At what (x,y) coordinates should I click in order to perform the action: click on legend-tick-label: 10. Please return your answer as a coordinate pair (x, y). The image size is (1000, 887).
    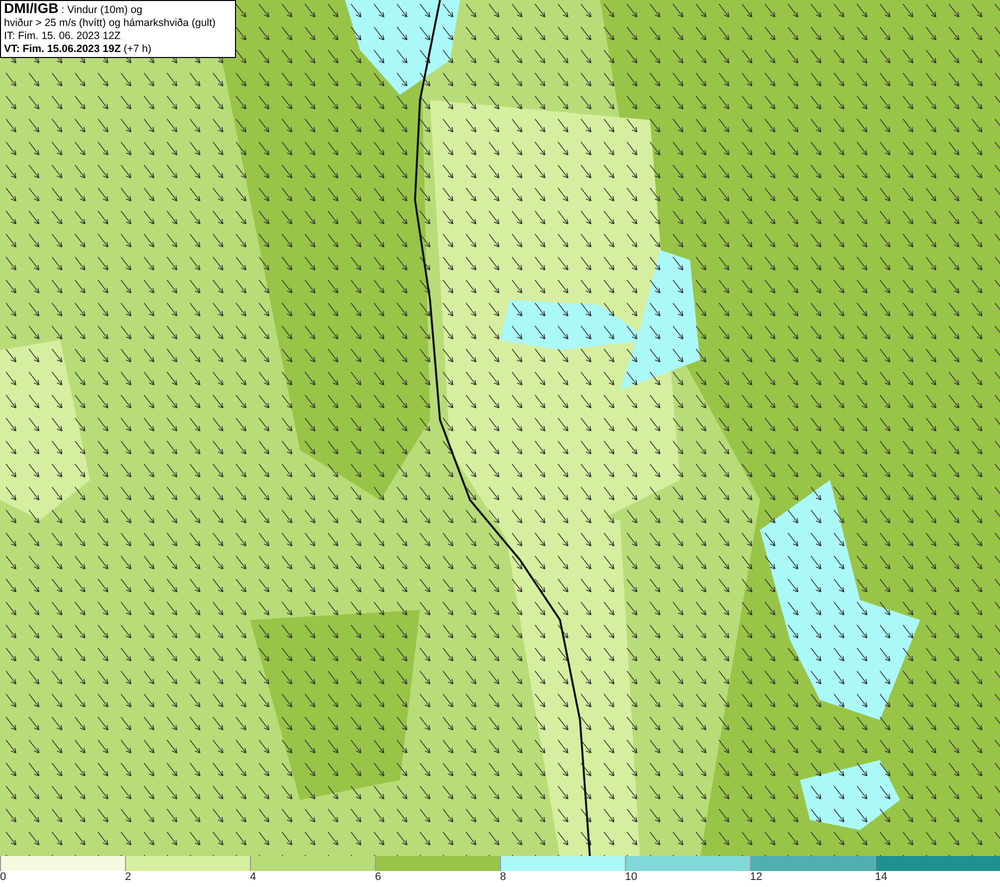
    Looking at the image, I should click on (631, 877).